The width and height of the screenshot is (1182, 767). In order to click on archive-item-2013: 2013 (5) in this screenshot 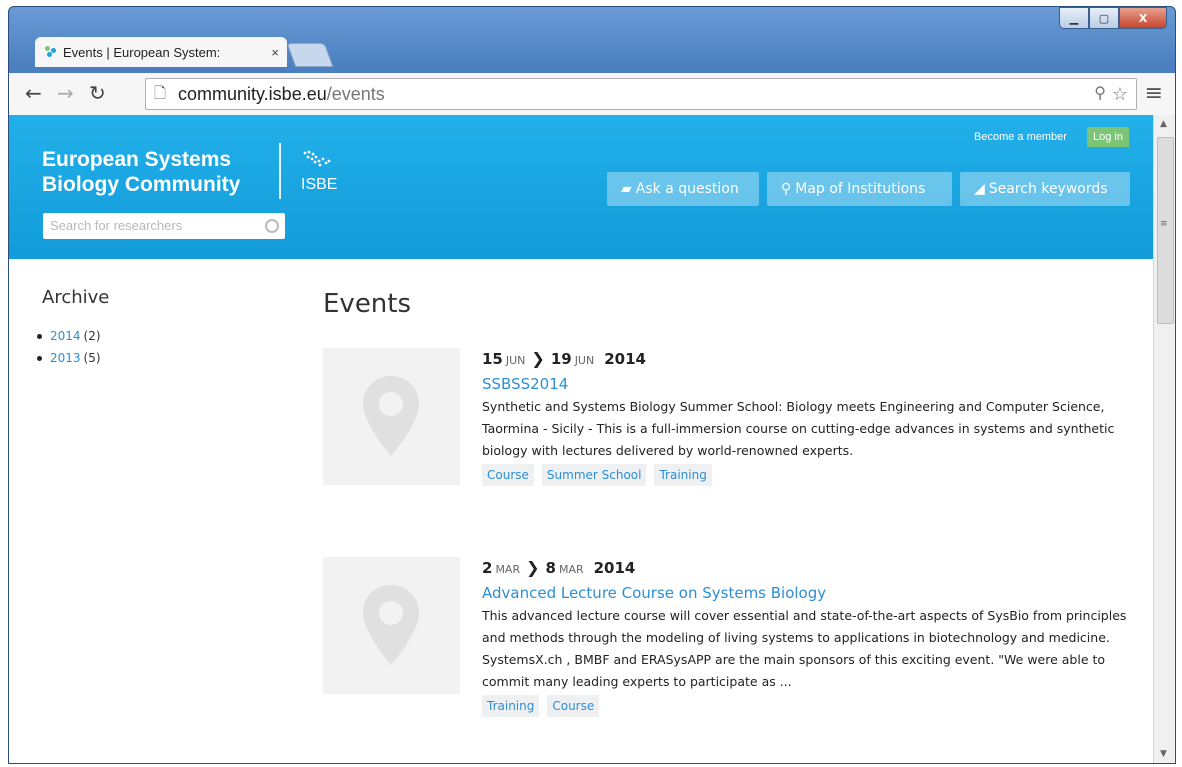, I will do `click(69, 358)`.